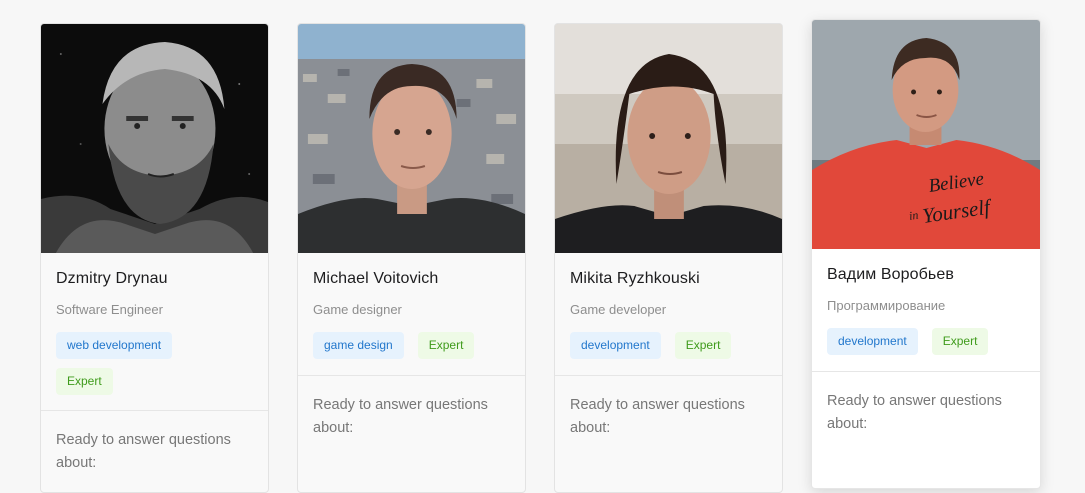  Describe the element at coordinates (618, 309) in the screenshot. I see `mentor-role: Game developer` at that location.